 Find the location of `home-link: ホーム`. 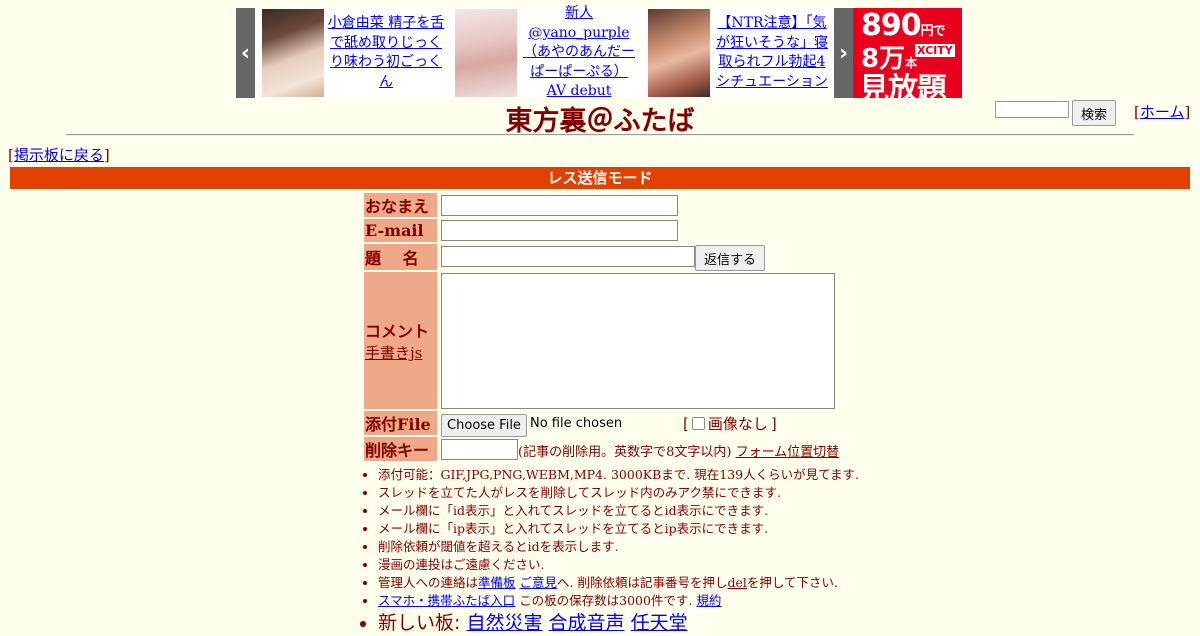

home-link: ホーム is located at coordinates (1162, 112).